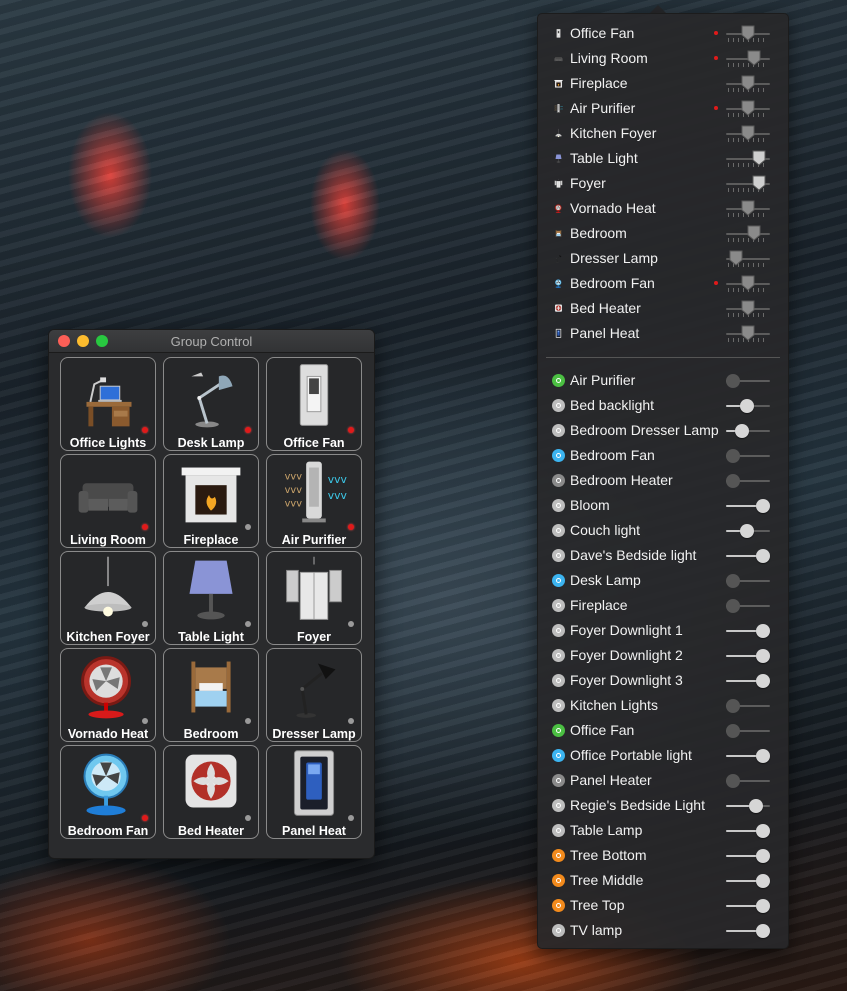  I want to click on menu-group-row: Bedroom Fan, so click(663, 283).